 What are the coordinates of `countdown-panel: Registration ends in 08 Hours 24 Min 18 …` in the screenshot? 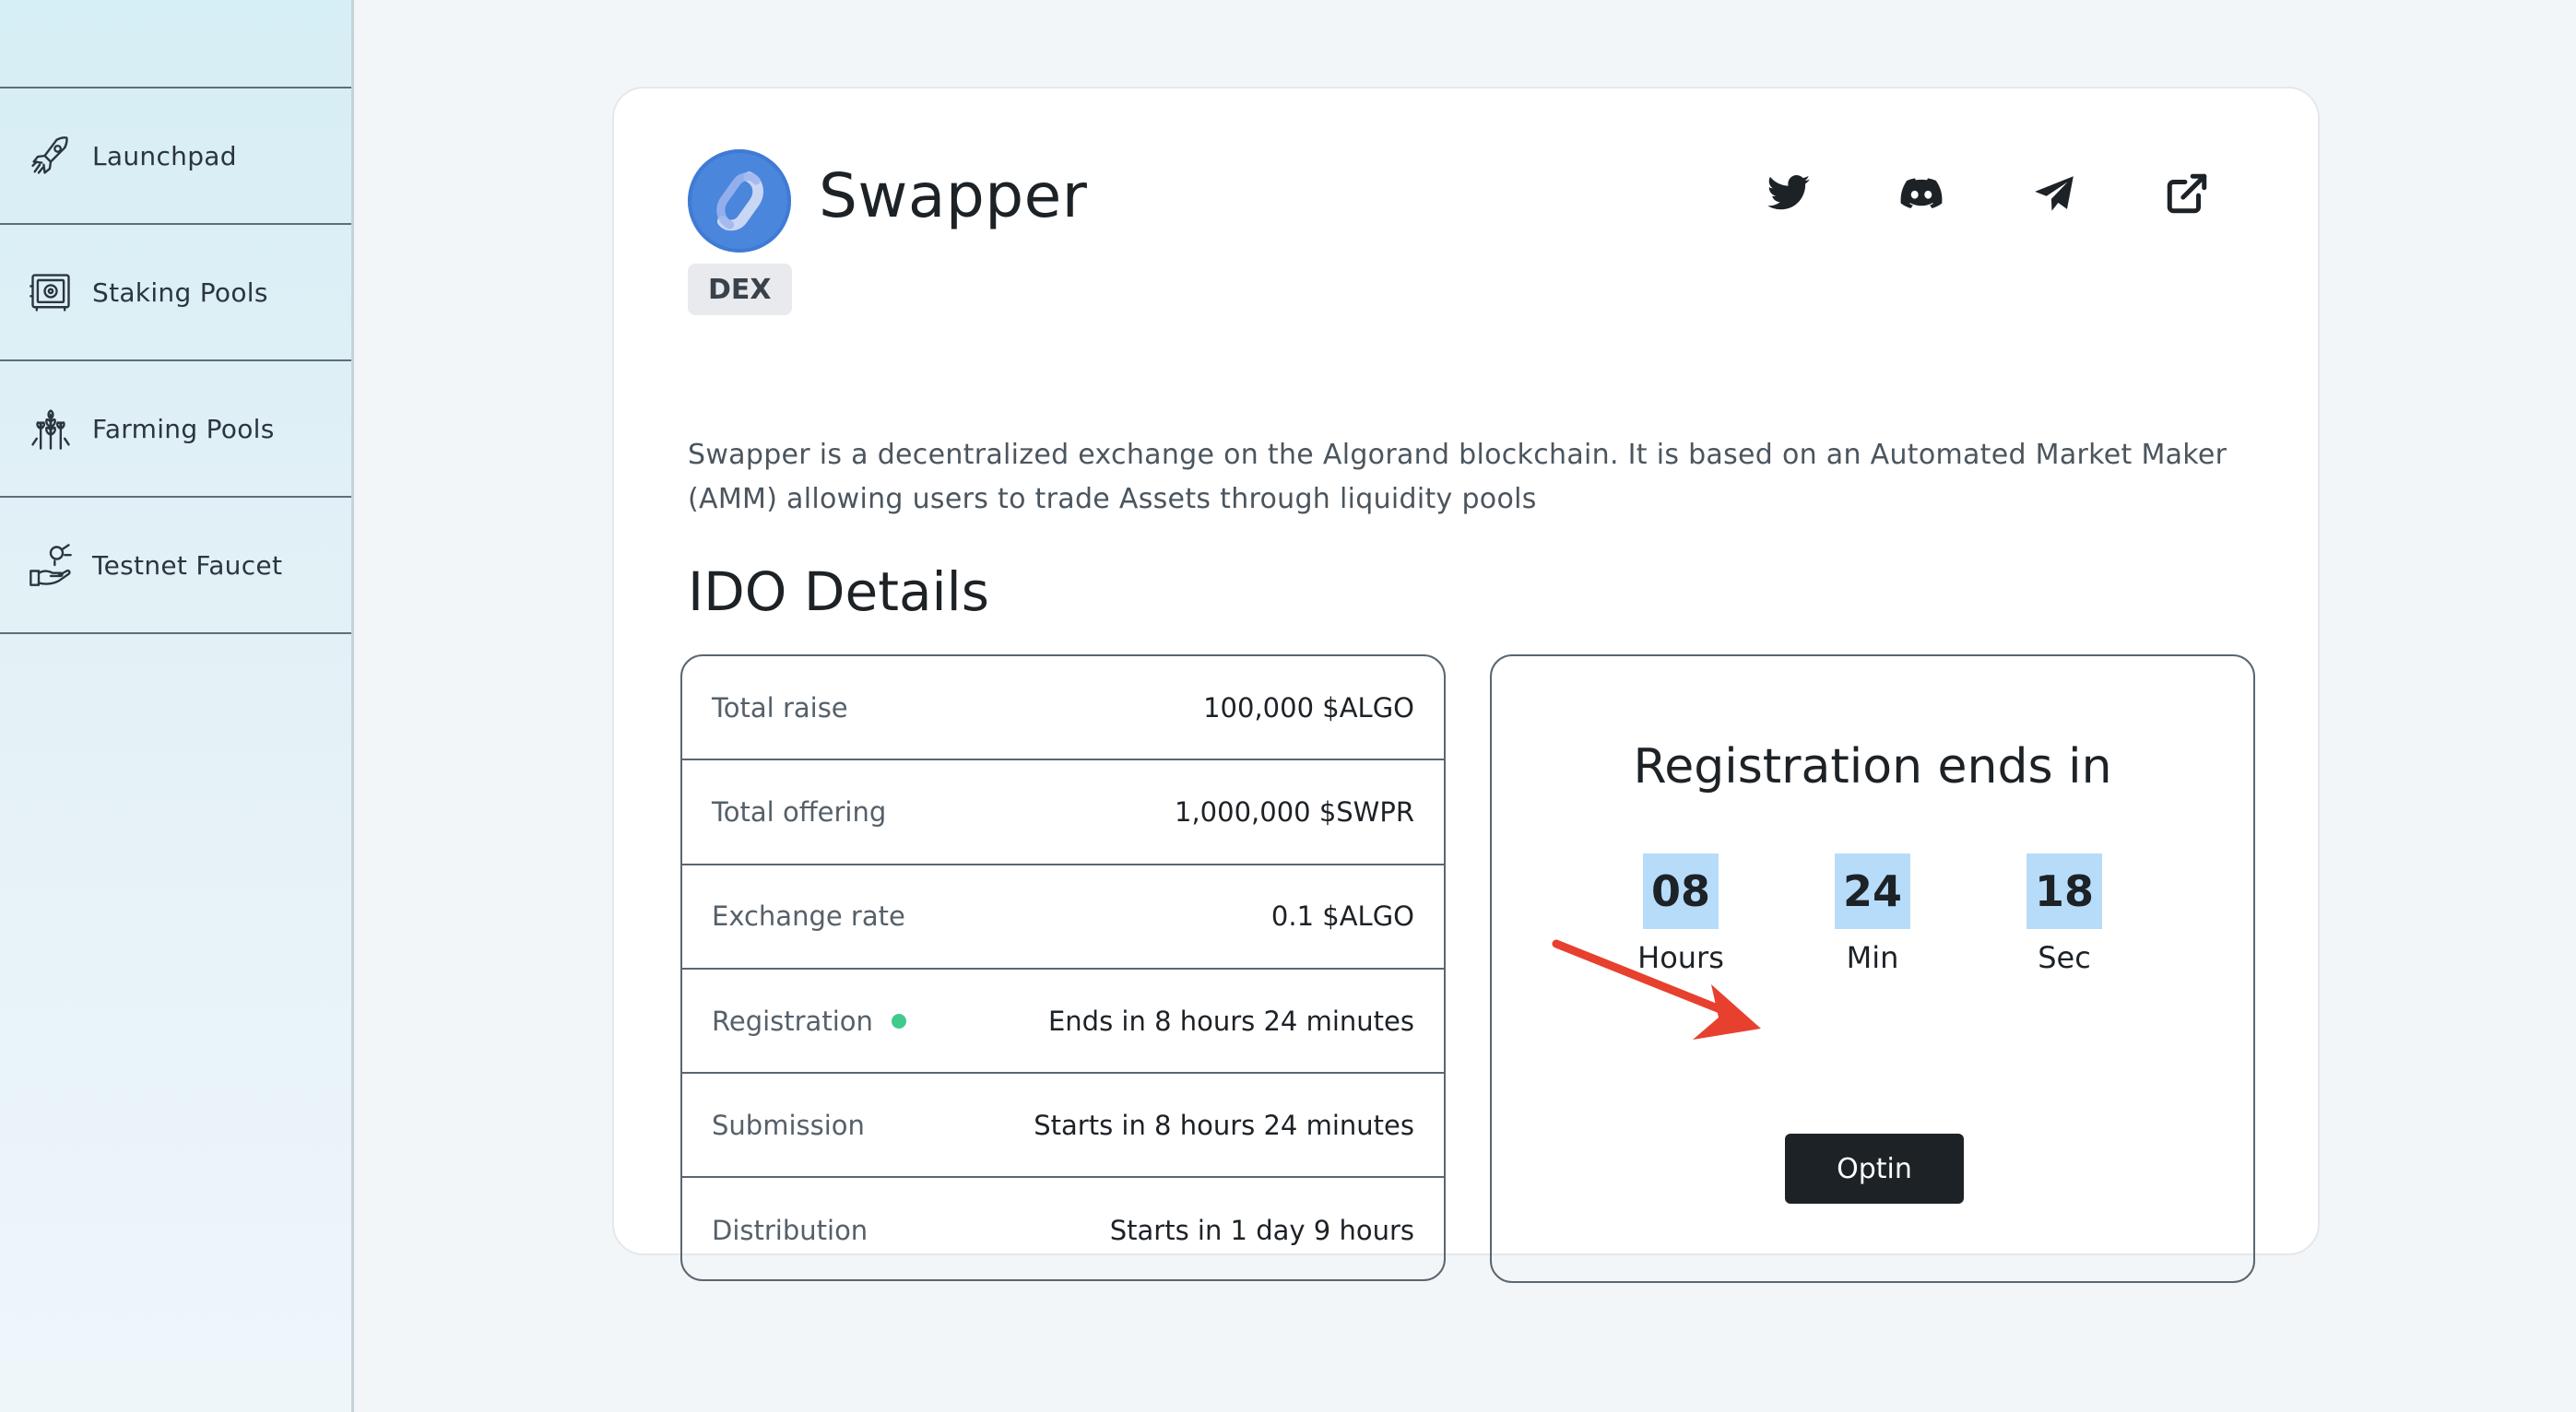 It's located at (1872, 968).